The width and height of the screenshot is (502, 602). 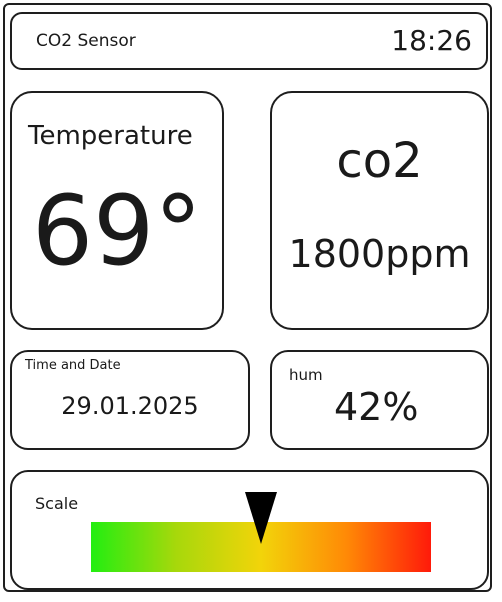 I want to click on temperature-label: Temperature, so click(x=110, y=136).